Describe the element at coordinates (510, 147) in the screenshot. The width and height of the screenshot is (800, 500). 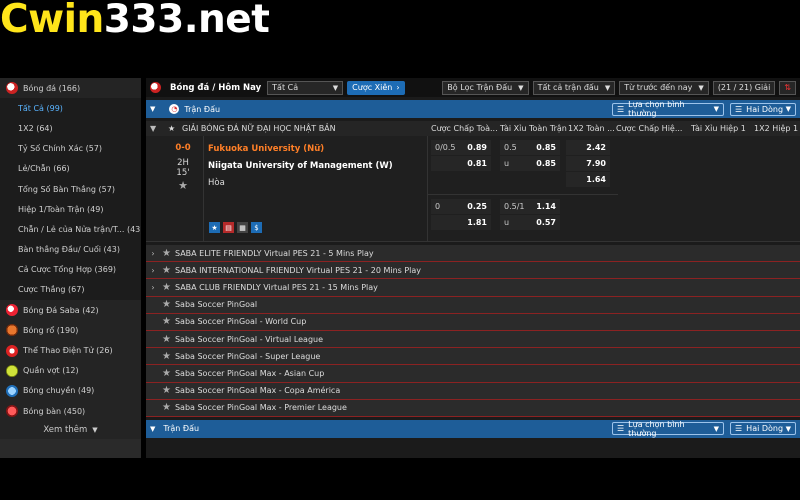
I see `ou-line-1: 0.5` at that location.